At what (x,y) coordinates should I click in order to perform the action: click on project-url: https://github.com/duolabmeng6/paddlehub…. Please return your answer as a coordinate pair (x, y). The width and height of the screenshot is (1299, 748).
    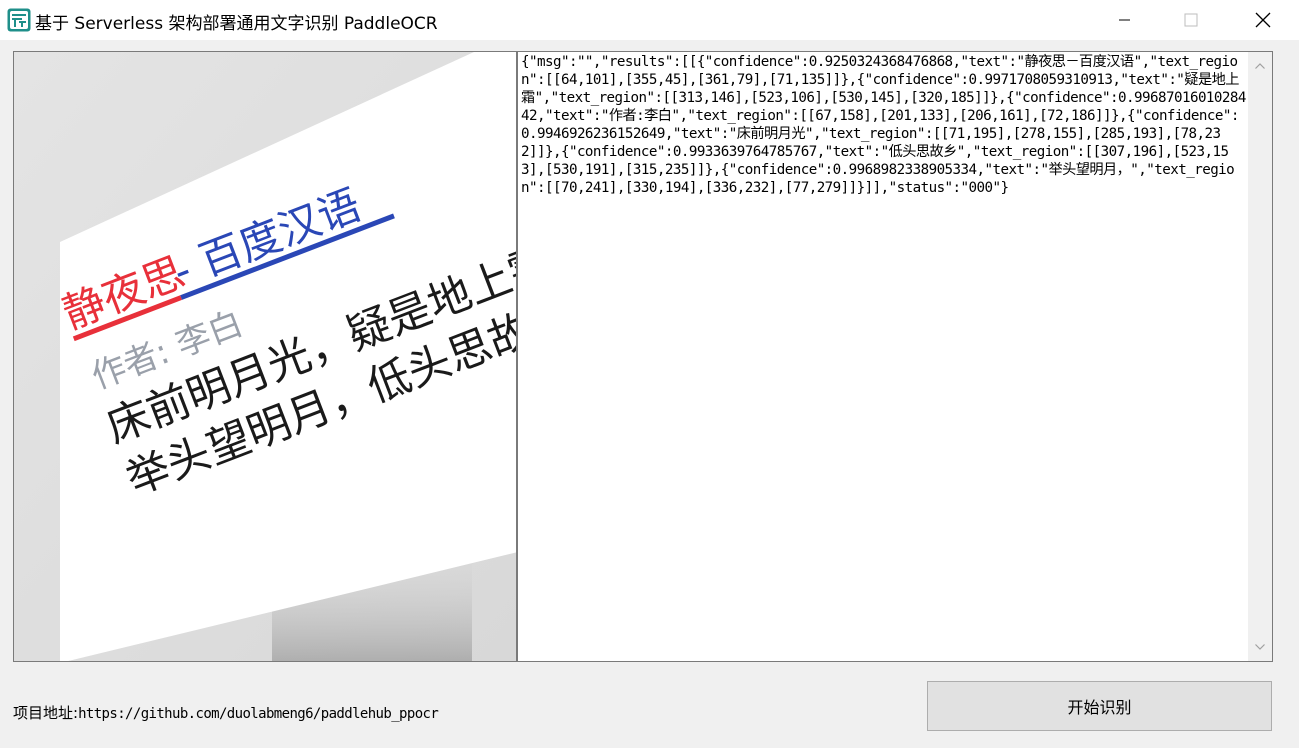
    Looking at the image, I should click on (258, 714).